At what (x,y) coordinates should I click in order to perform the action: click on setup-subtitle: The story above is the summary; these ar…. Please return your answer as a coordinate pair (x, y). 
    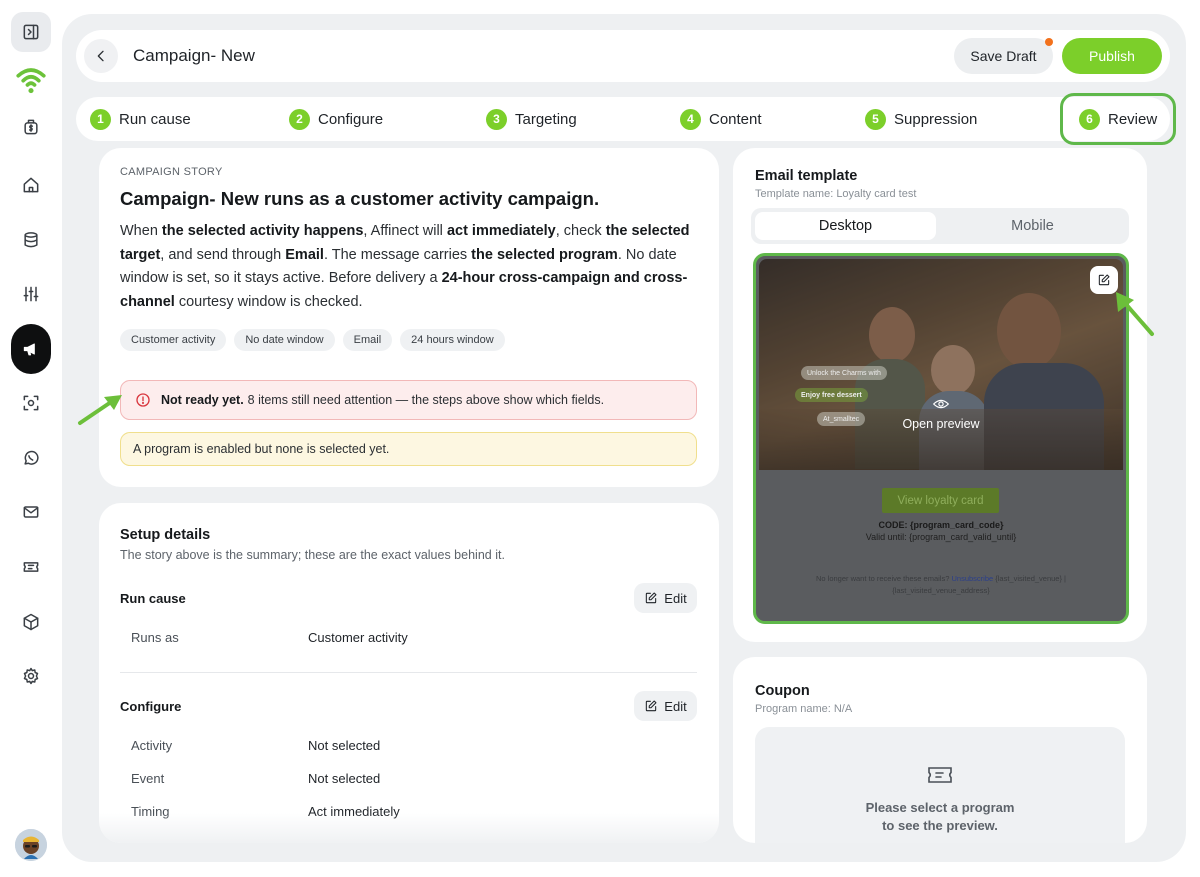
    Looking at the image, I should click on (312, 555).